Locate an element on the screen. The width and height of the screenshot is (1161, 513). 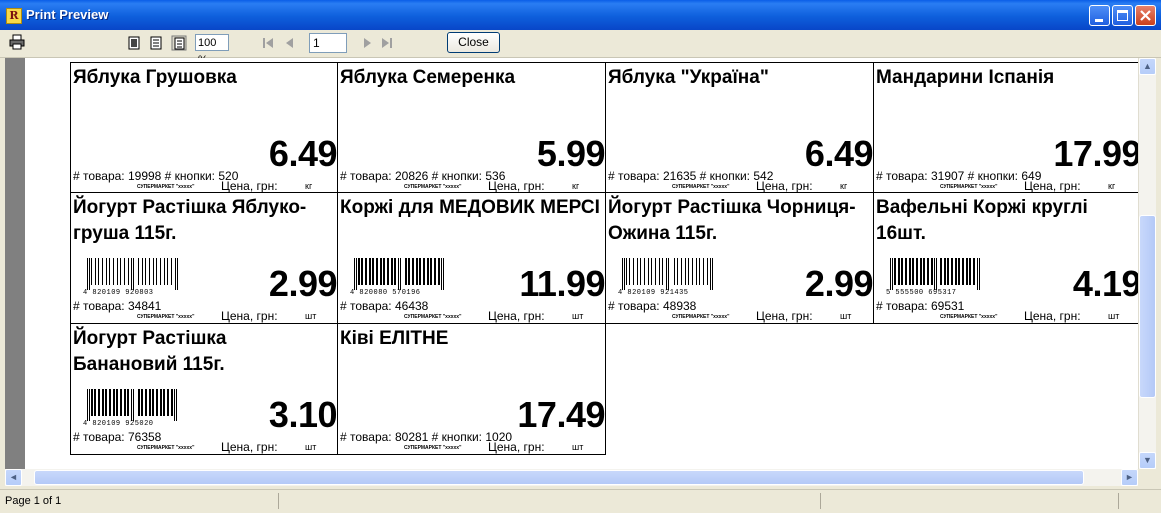
product-price: 4.19 is located at coordinates (1105, 283).